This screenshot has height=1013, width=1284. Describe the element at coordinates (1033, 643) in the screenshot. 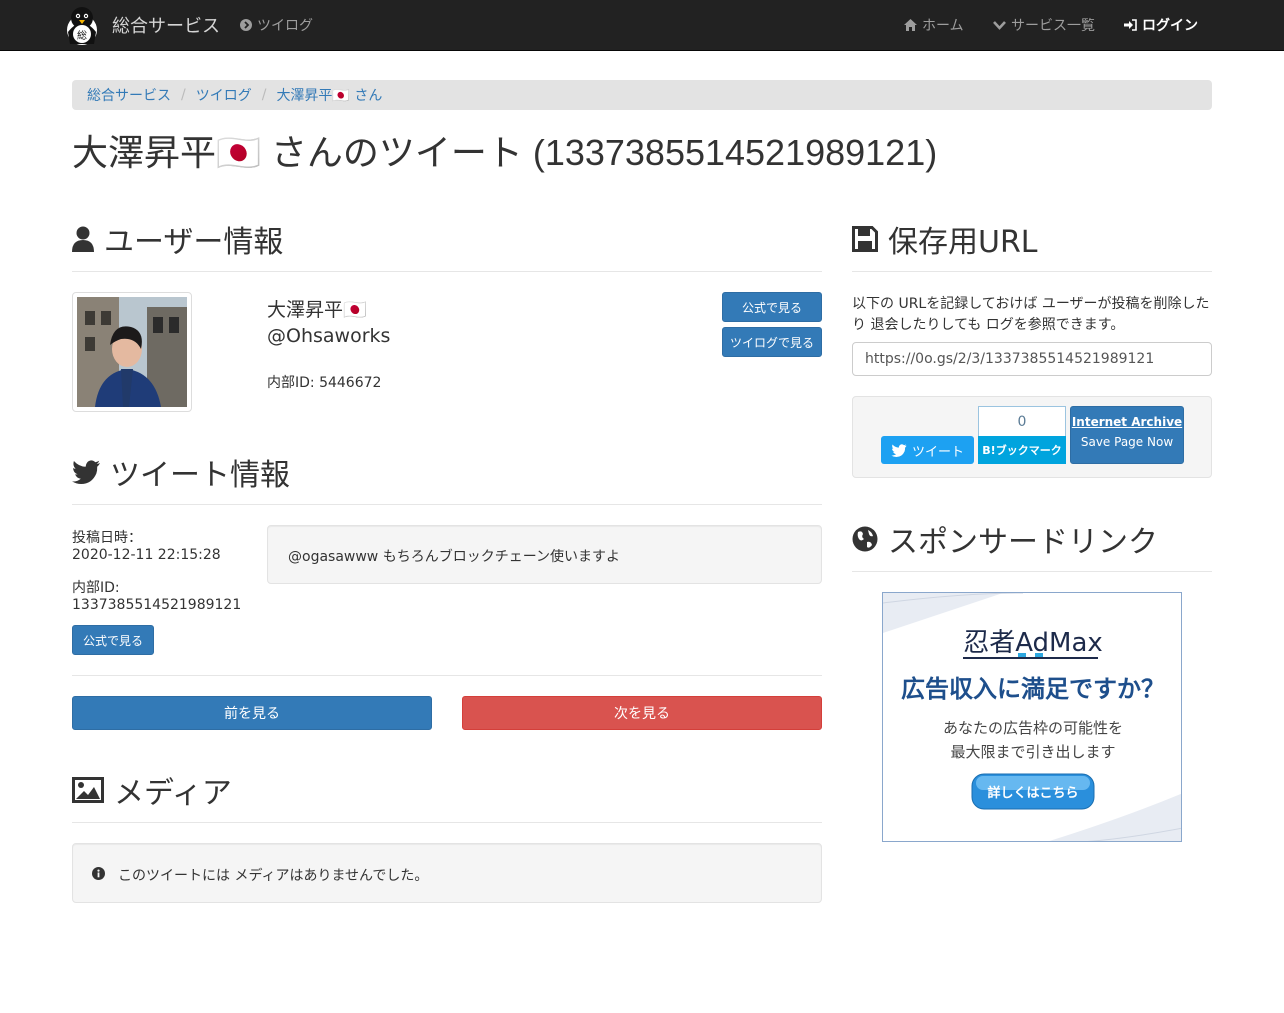

I see `ad-brand: 忍者AdMax` at that location.